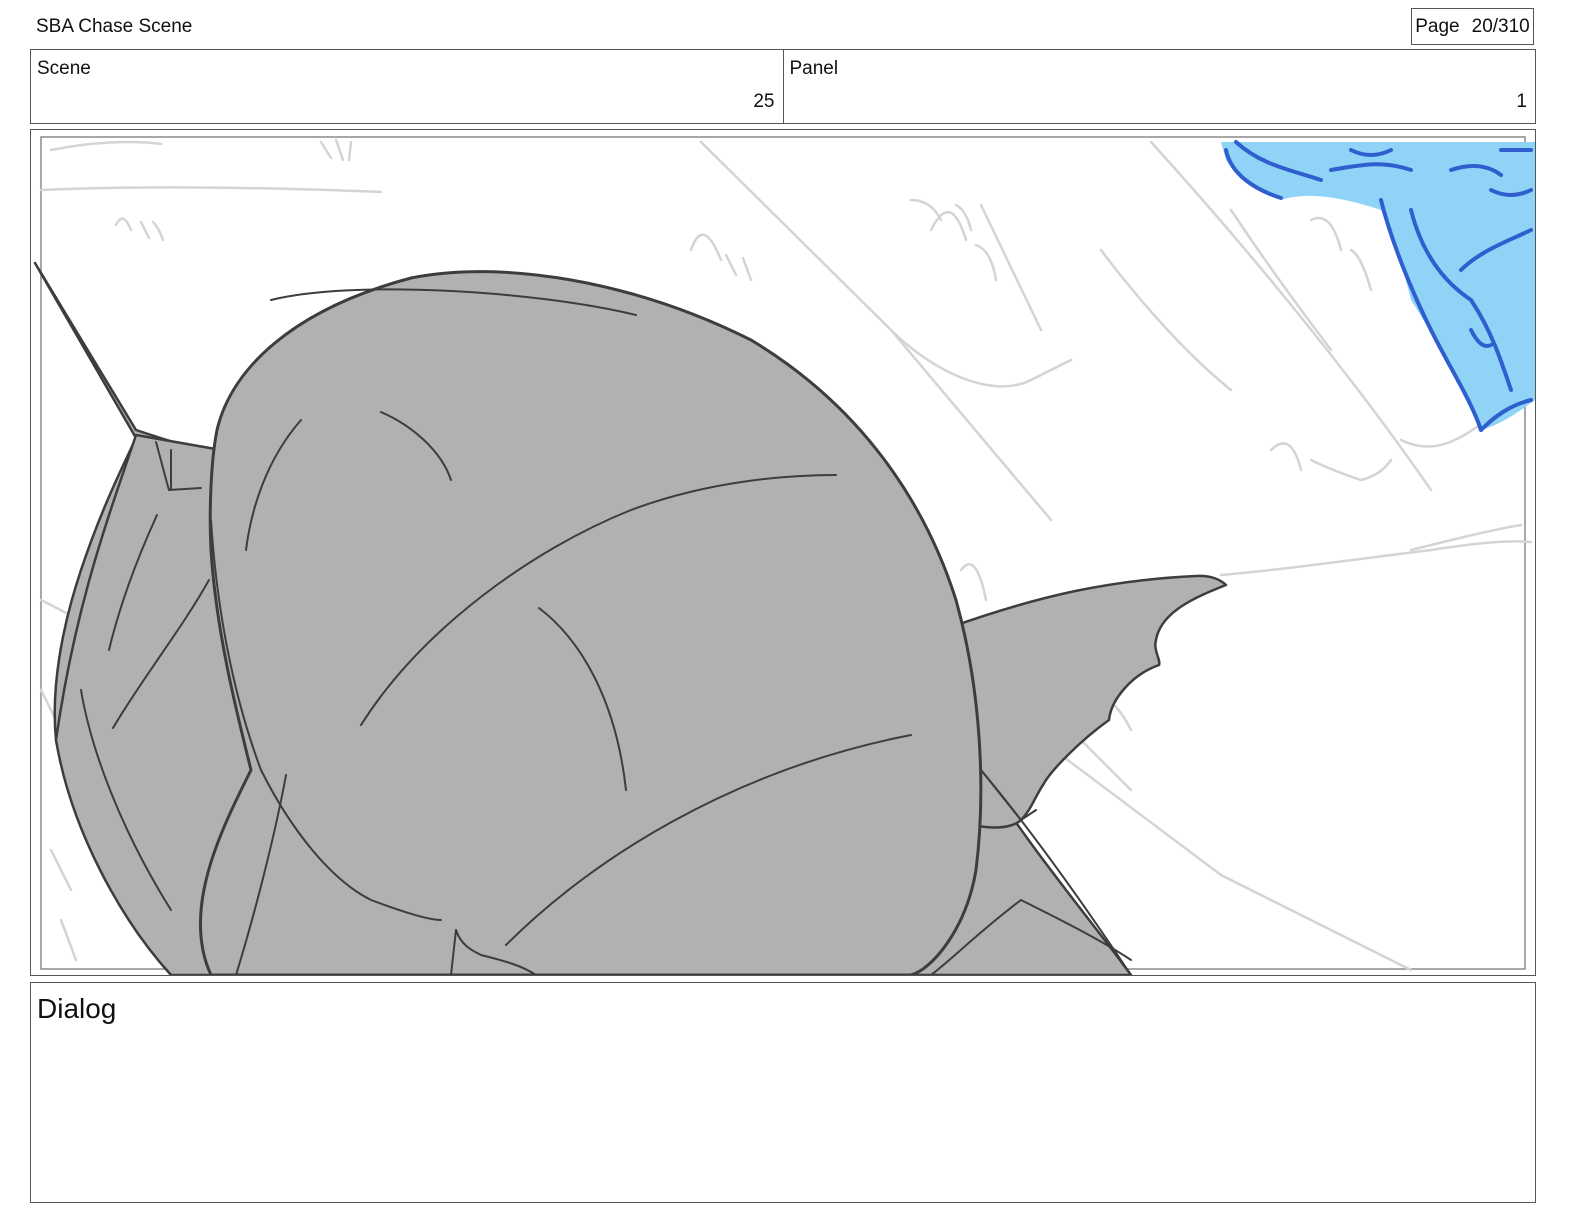  What do you see at coordinates (1500, 26) in the screenshot?
I see `page-number: 20/310` at bounding box center [1500, 26].